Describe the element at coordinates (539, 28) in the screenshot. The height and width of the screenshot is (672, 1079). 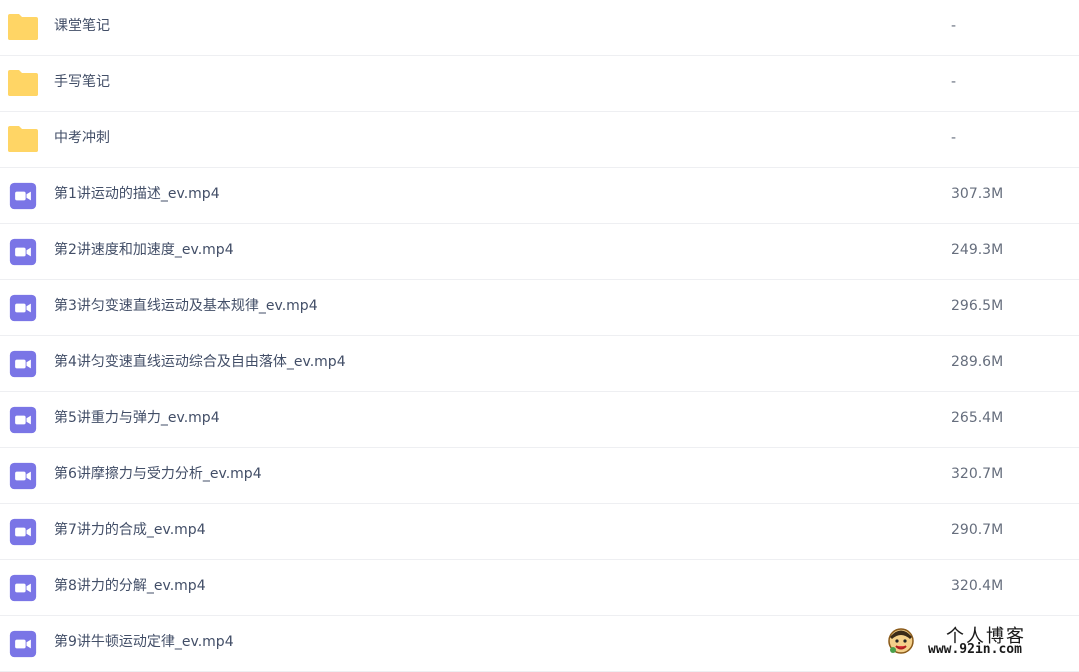
I see `folder-row: 课堂笔记 -` at that location.